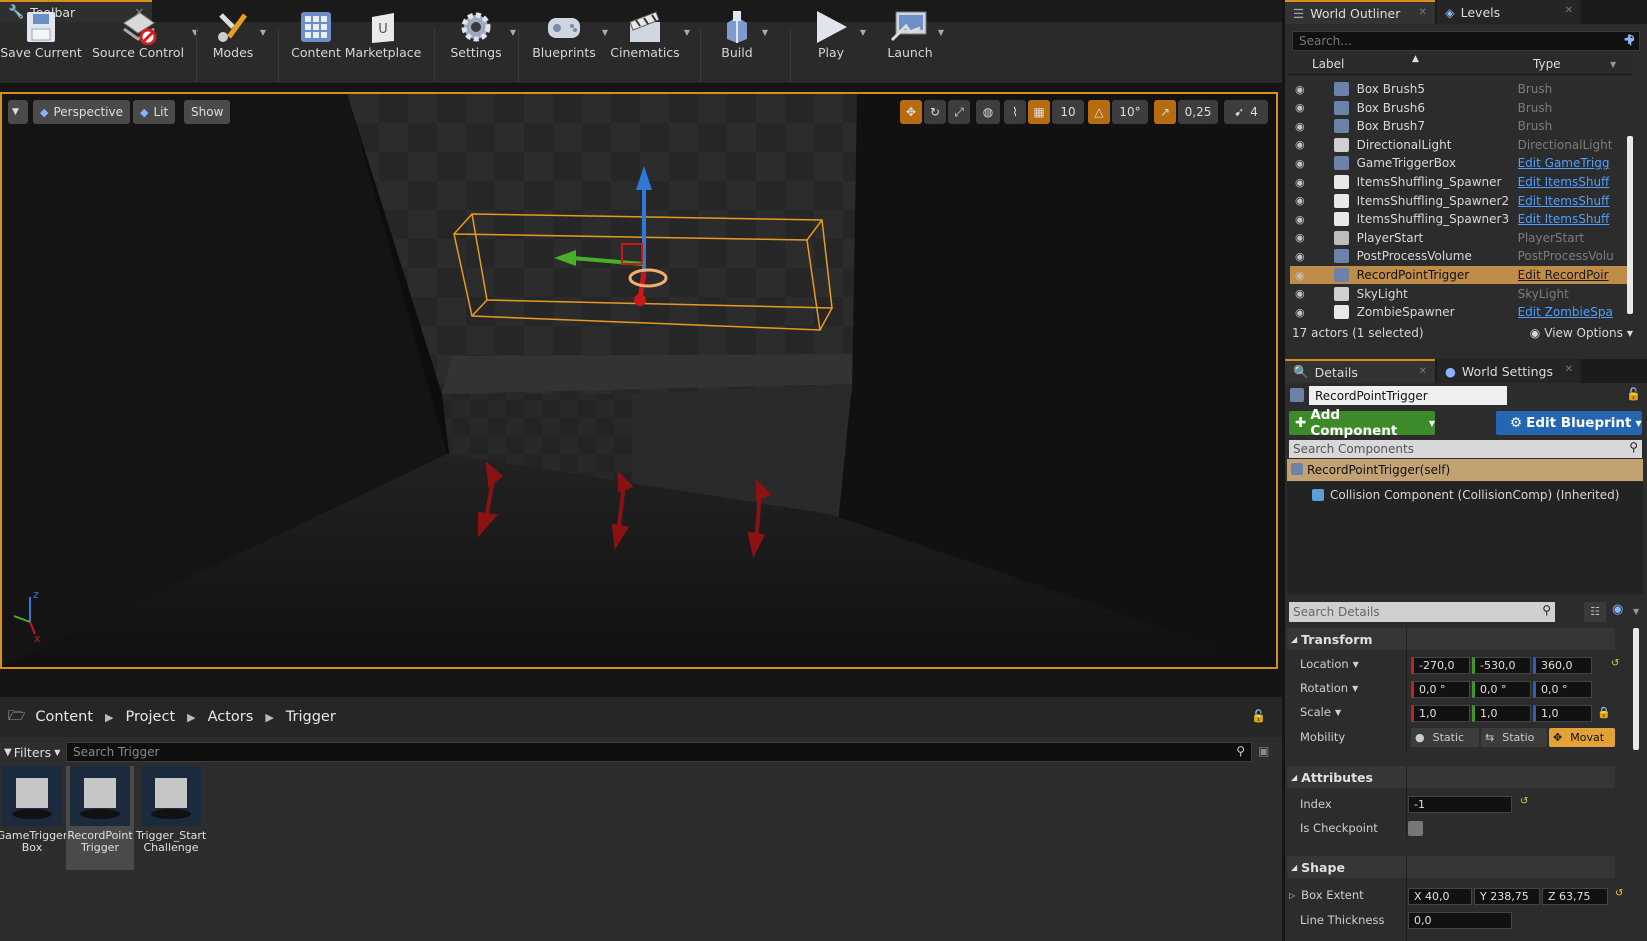 The width and height of the screenshot is (1647, 941). Describe the element at coordinates (311, 717) in the screenshot. I see `breadcrumb-trigger: Trigger` at that location.